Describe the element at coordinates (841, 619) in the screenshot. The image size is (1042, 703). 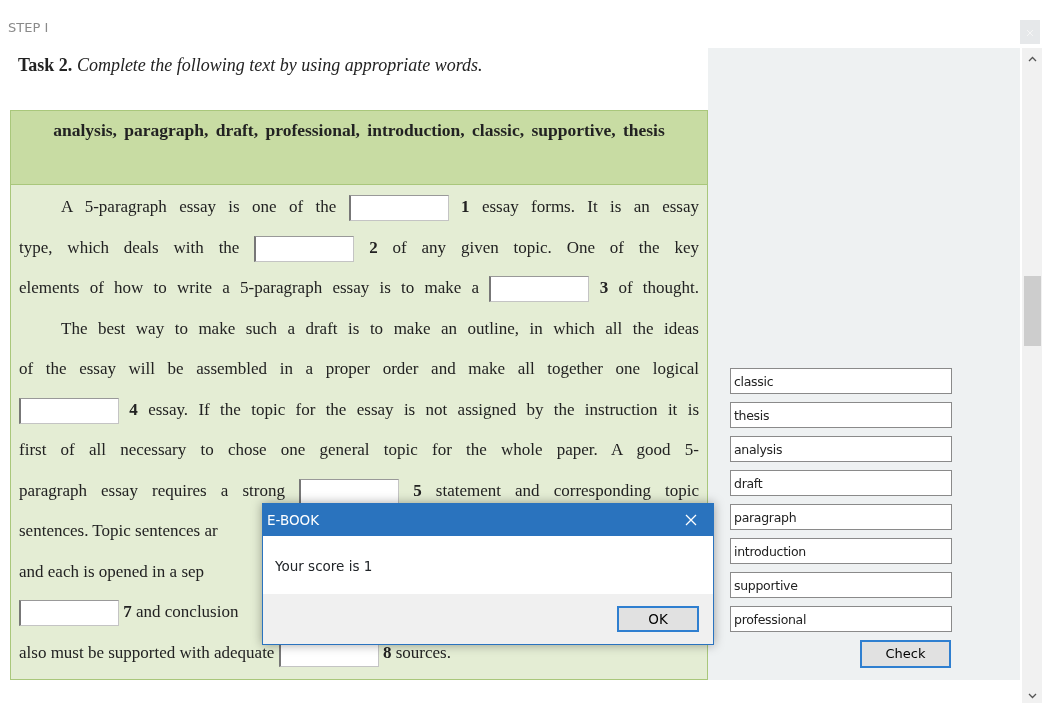
I see `answer-field: professional` at that location.